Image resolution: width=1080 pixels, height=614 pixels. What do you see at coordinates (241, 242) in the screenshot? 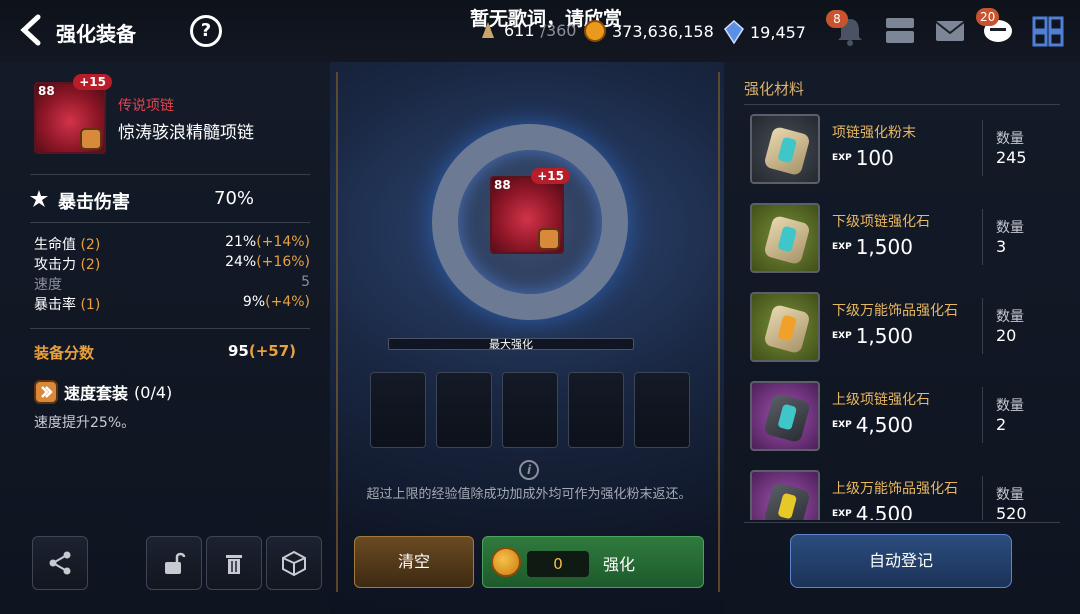
I see `stat-value: 21%` at bounding box center [241, 242].